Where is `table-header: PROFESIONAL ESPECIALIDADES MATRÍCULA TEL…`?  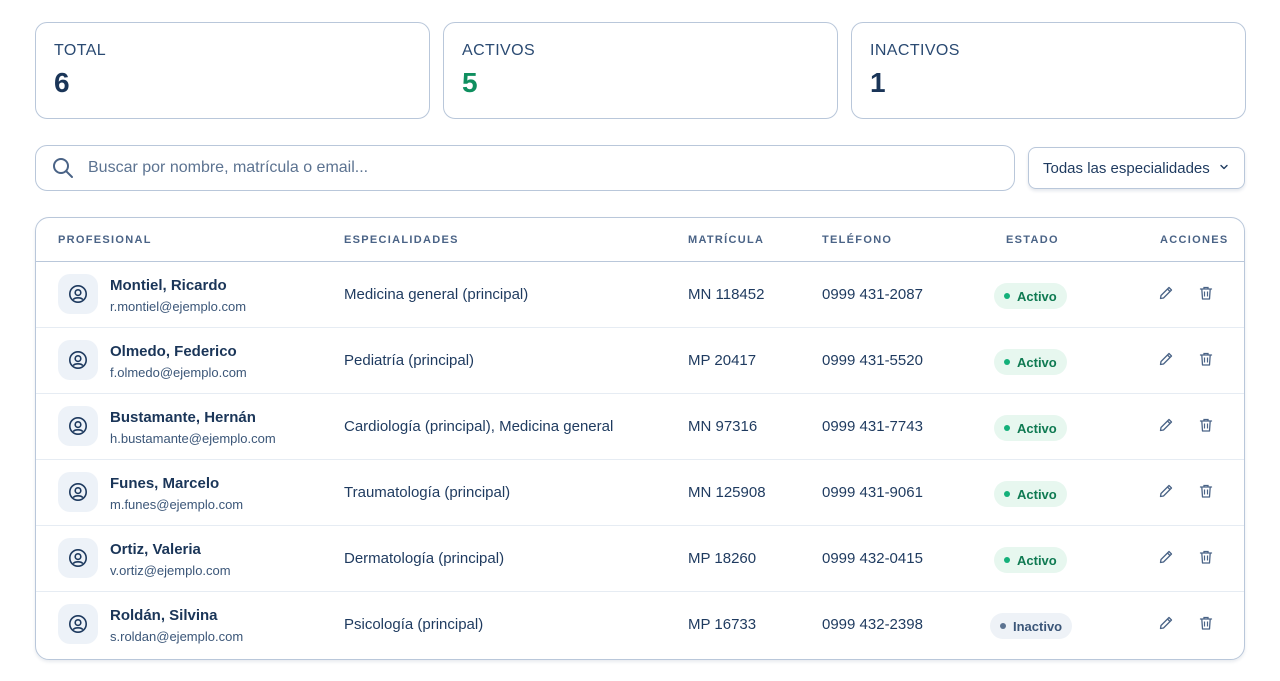 table-header: PROFESIONAL ESPECIALIDADES MATRÍCULA TEL… is located at coordinates (640, 240).